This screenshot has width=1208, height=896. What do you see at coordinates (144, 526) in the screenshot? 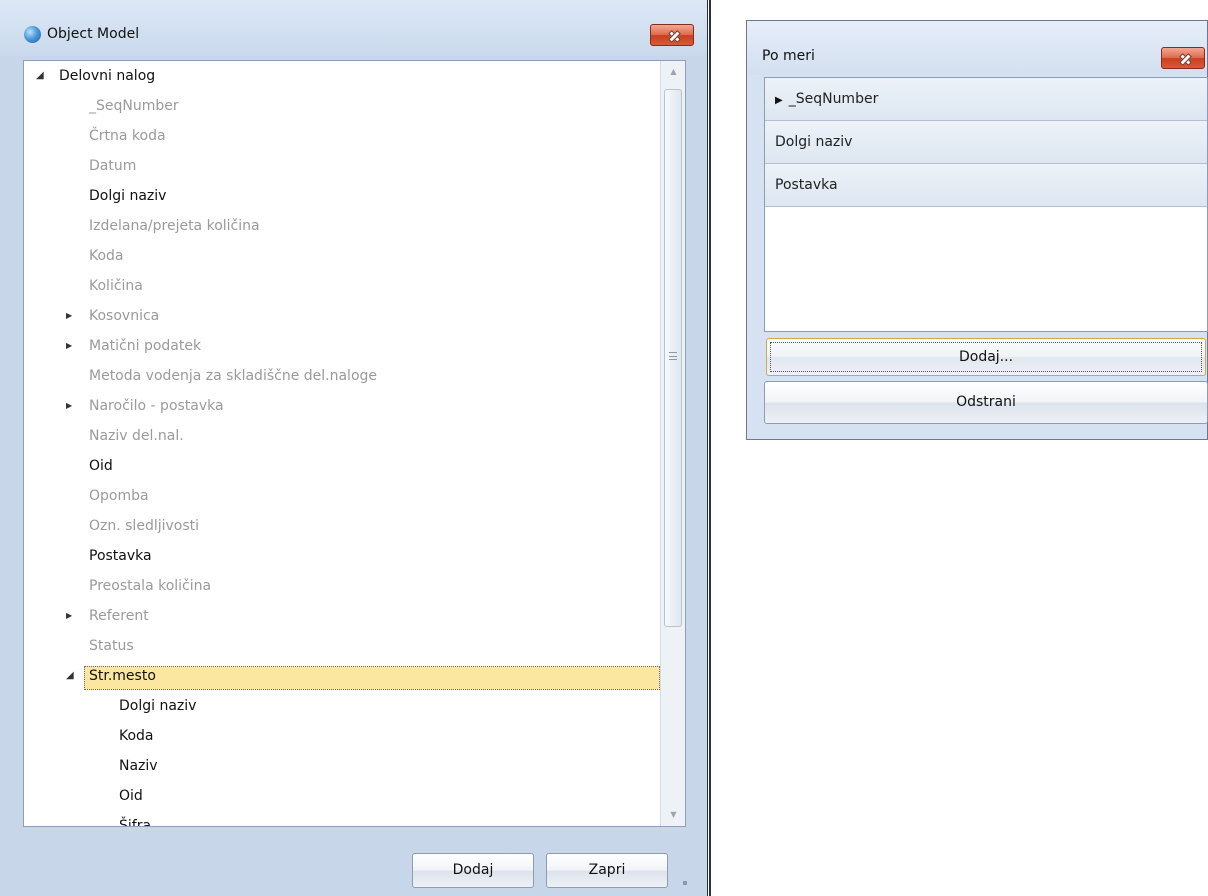
I see `tree-node-label: Ozn. sledljivosti` at bounding box center [144, 526].